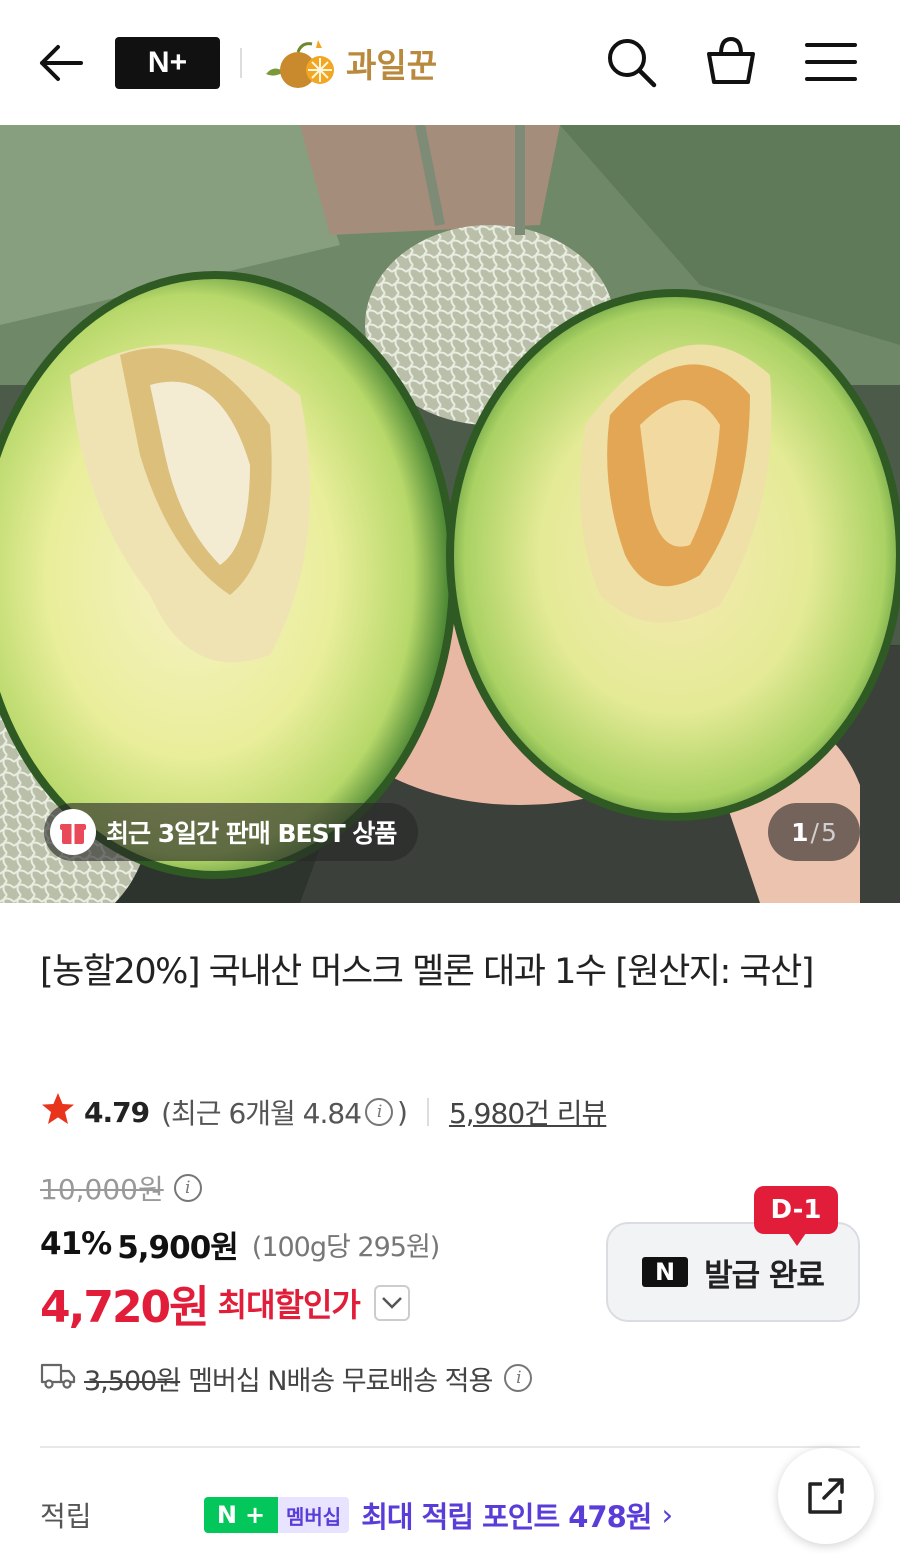 Image resolution: width=900 pixels, height=1554 pixels. What do you see at coordinates (631, 62) in the screenshot?
I see `search-icon` at bounding box center [631, 62].